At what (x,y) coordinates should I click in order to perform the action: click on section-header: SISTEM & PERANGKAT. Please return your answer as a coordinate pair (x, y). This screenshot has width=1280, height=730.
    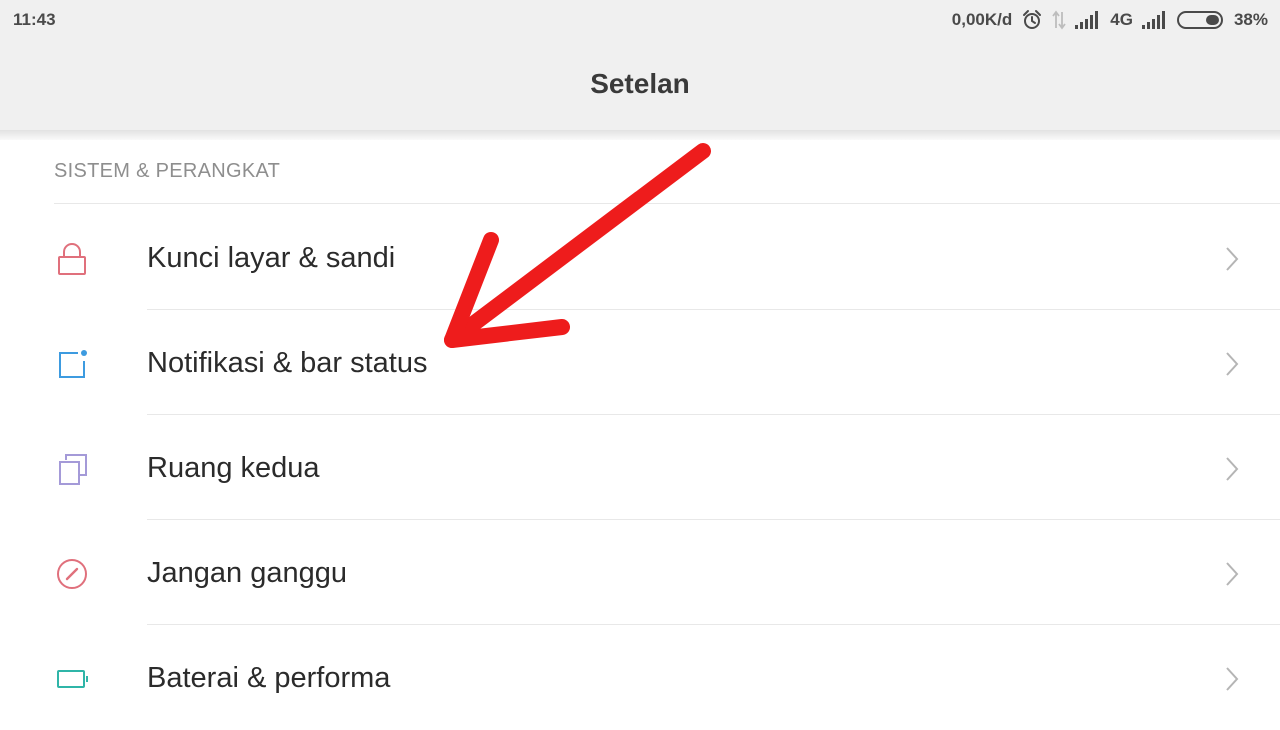
    Looking at the image, I should click on (167, 171).